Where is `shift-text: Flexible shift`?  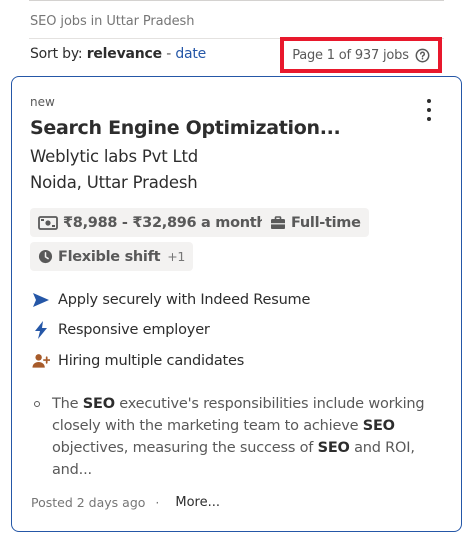
shift-text: Flexible shift is located at coordinates (109, 256).